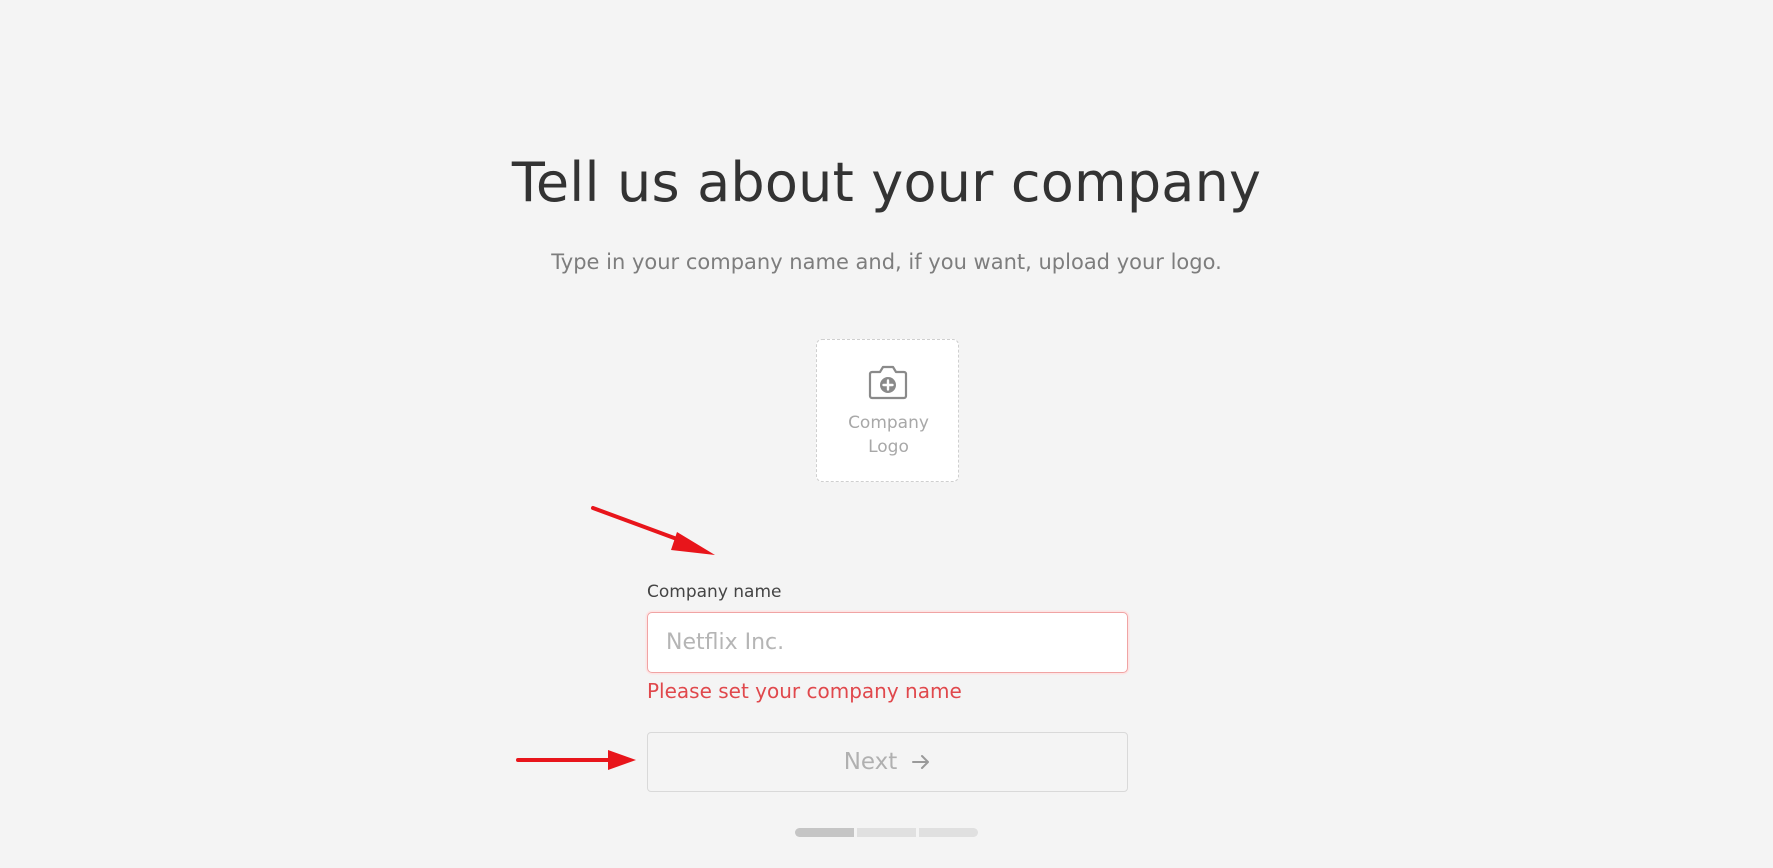 The width and height of the screenshot is (1773, 868). I want to click on arrow-right-icon, so click(921, 762).